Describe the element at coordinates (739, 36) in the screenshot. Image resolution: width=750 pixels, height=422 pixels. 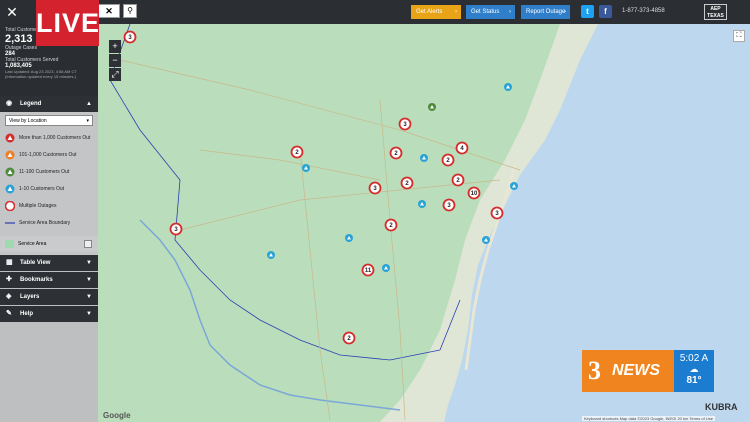
I see `fullscreen-icon: ⛶` at that location.